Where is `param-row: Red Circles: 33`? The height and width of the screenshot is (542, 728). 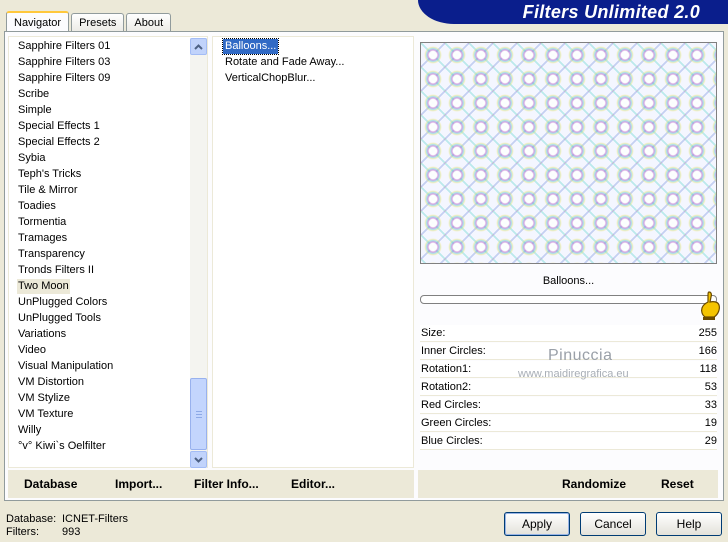 param-row: Red Circles: 33 is located at coordinates (568, 405).